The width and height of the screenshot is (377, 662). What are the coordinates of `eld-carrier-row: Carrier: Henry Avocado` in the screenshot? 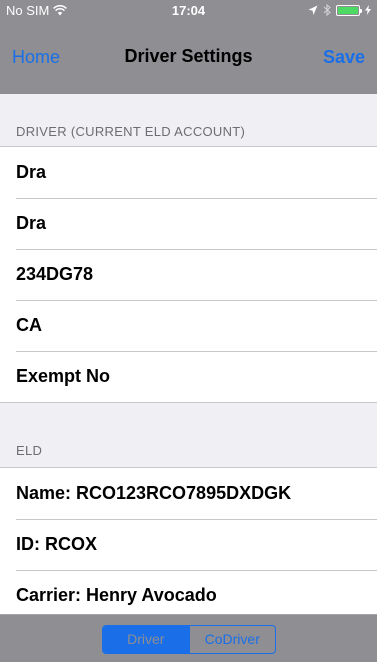 It's located at (188, 592).